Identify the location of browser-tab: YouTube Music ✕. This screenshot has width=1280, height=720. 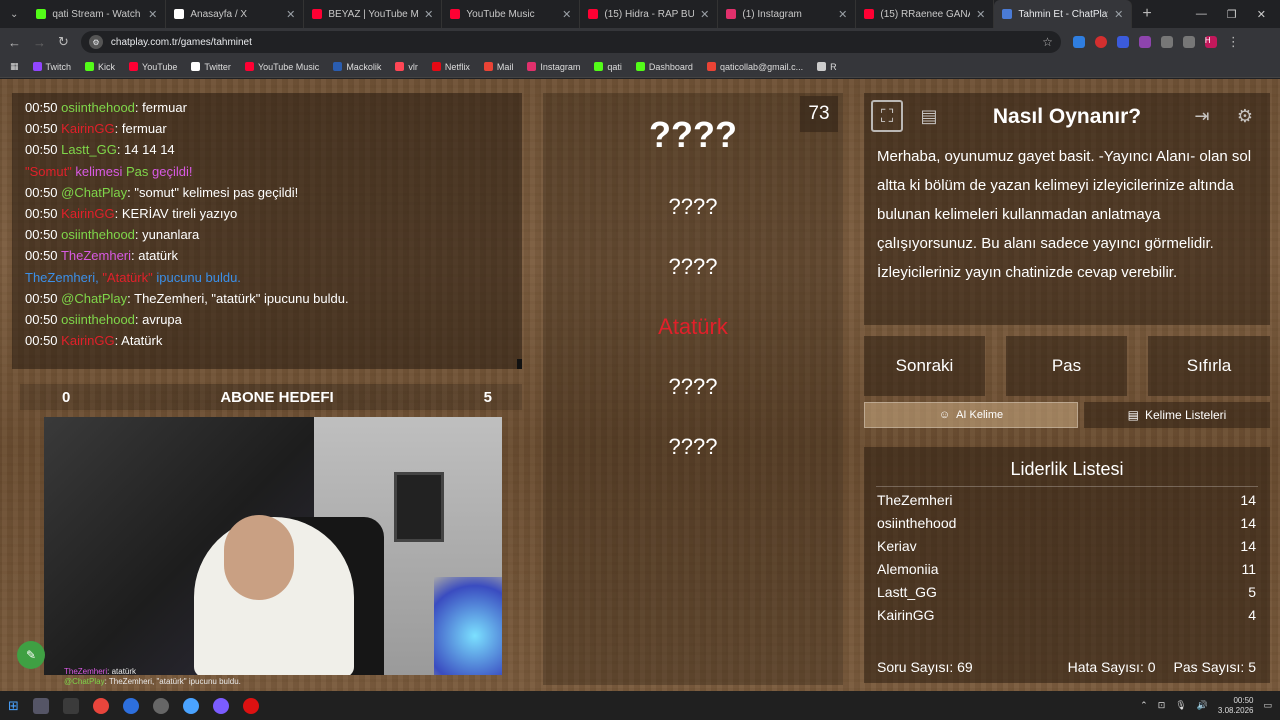
(511, 14).